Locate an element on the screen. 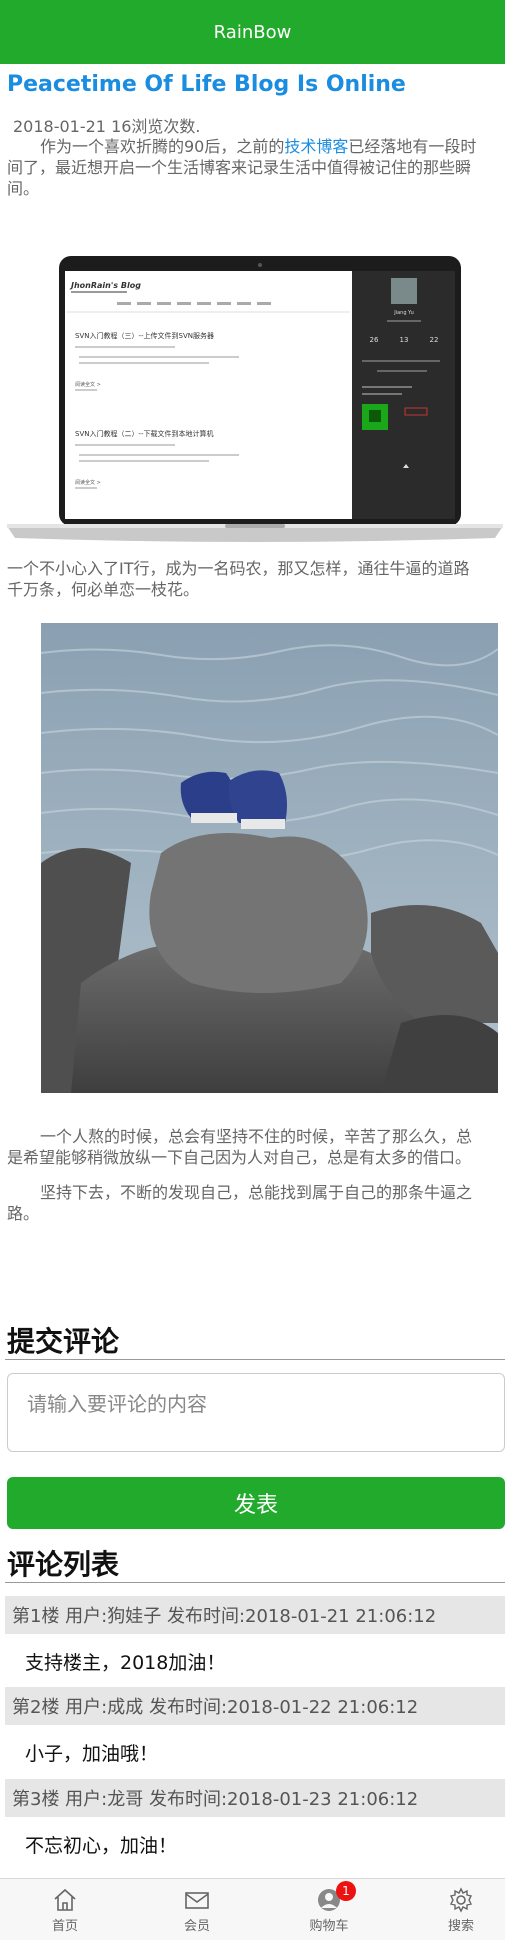 The image size is (505, 1940). nav-label: 购物车 is located at coordinates (329, 1926).